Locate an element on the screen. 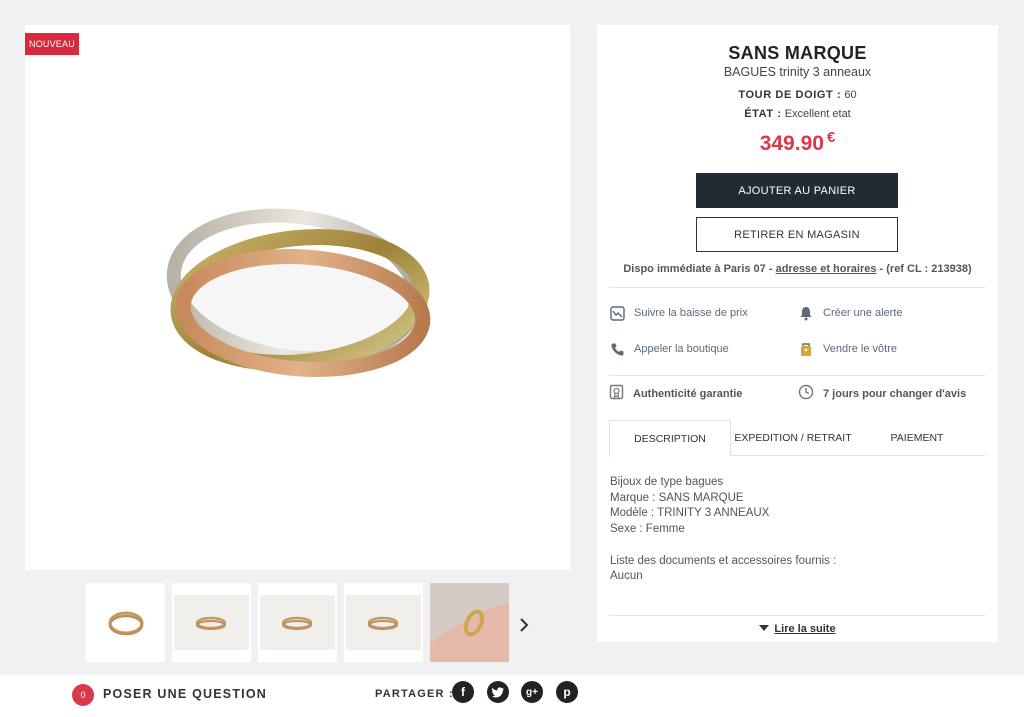 Image resolution: width=1024 pixels, height=717 pixels. call-shop-action: Appeler la boutique is located at coordinates (669, 349).